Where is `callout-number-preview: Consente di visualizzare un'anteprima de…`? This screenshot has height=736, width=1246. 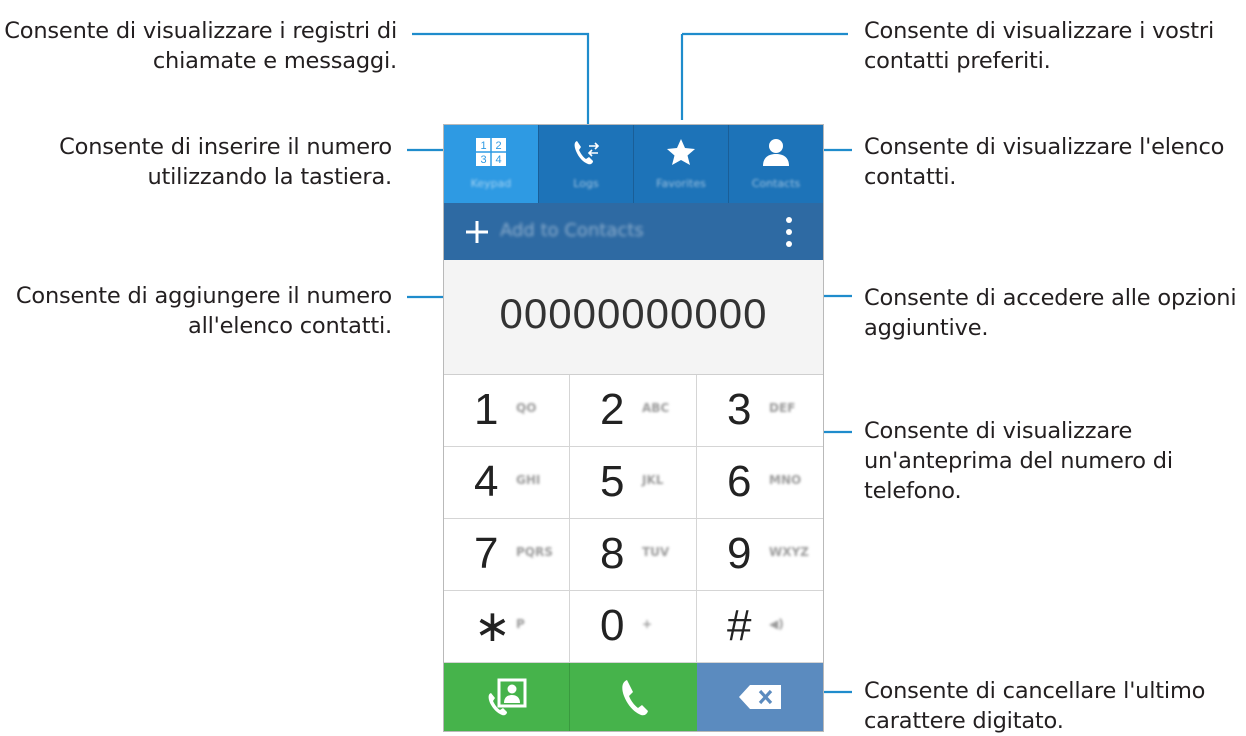
callout-number-preview: Consente di visualizzare un'anteprima de… is located at coordinates (1018, 461).